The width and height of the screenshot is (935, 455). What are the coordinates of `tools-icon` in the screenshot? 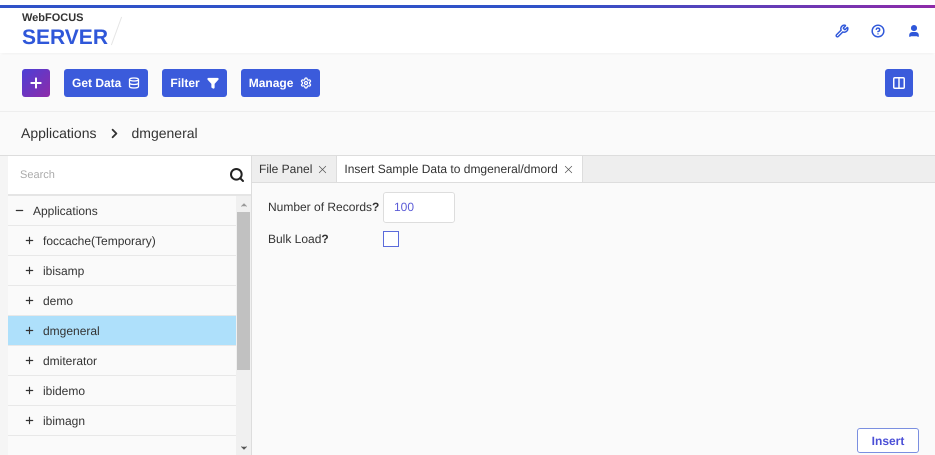 It's located at (842, 31).